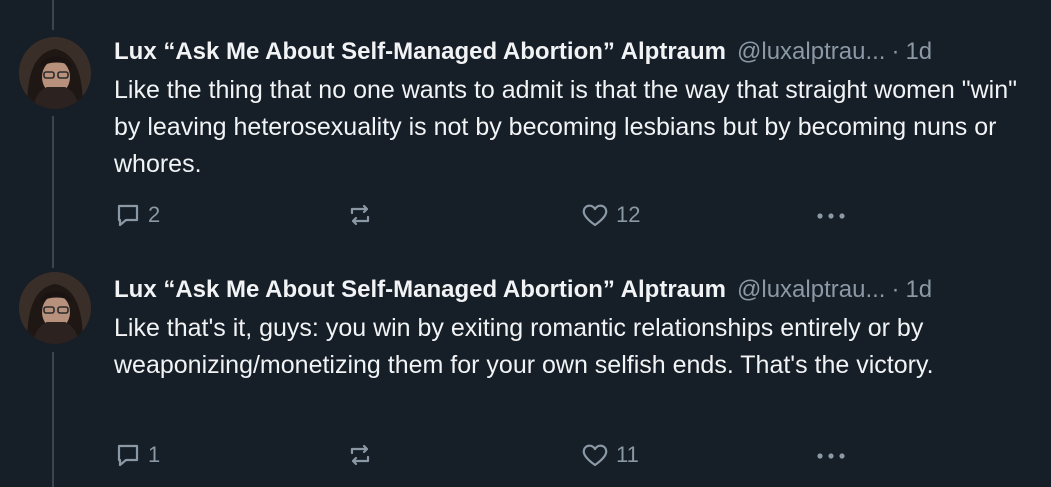  Describe the element at coordinates (154, 214) in the screenshot. I see `reply-count: 2` at that location.